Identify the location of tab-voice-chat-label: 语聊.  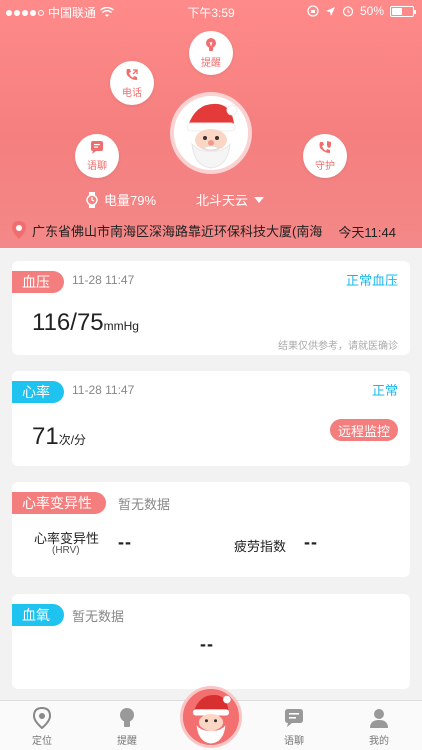
(294, 741).